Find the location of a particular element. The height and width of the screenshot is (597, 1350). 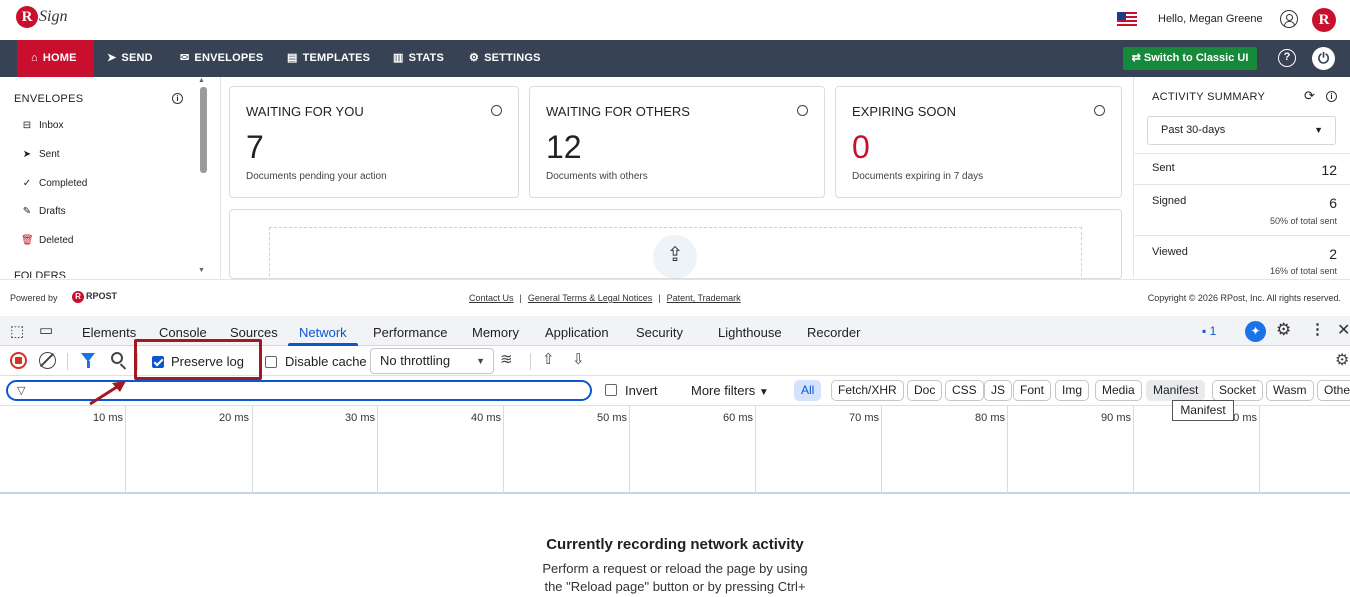

nav-templates: ▤ TEMPLATES is located at coordinates (328, 58).